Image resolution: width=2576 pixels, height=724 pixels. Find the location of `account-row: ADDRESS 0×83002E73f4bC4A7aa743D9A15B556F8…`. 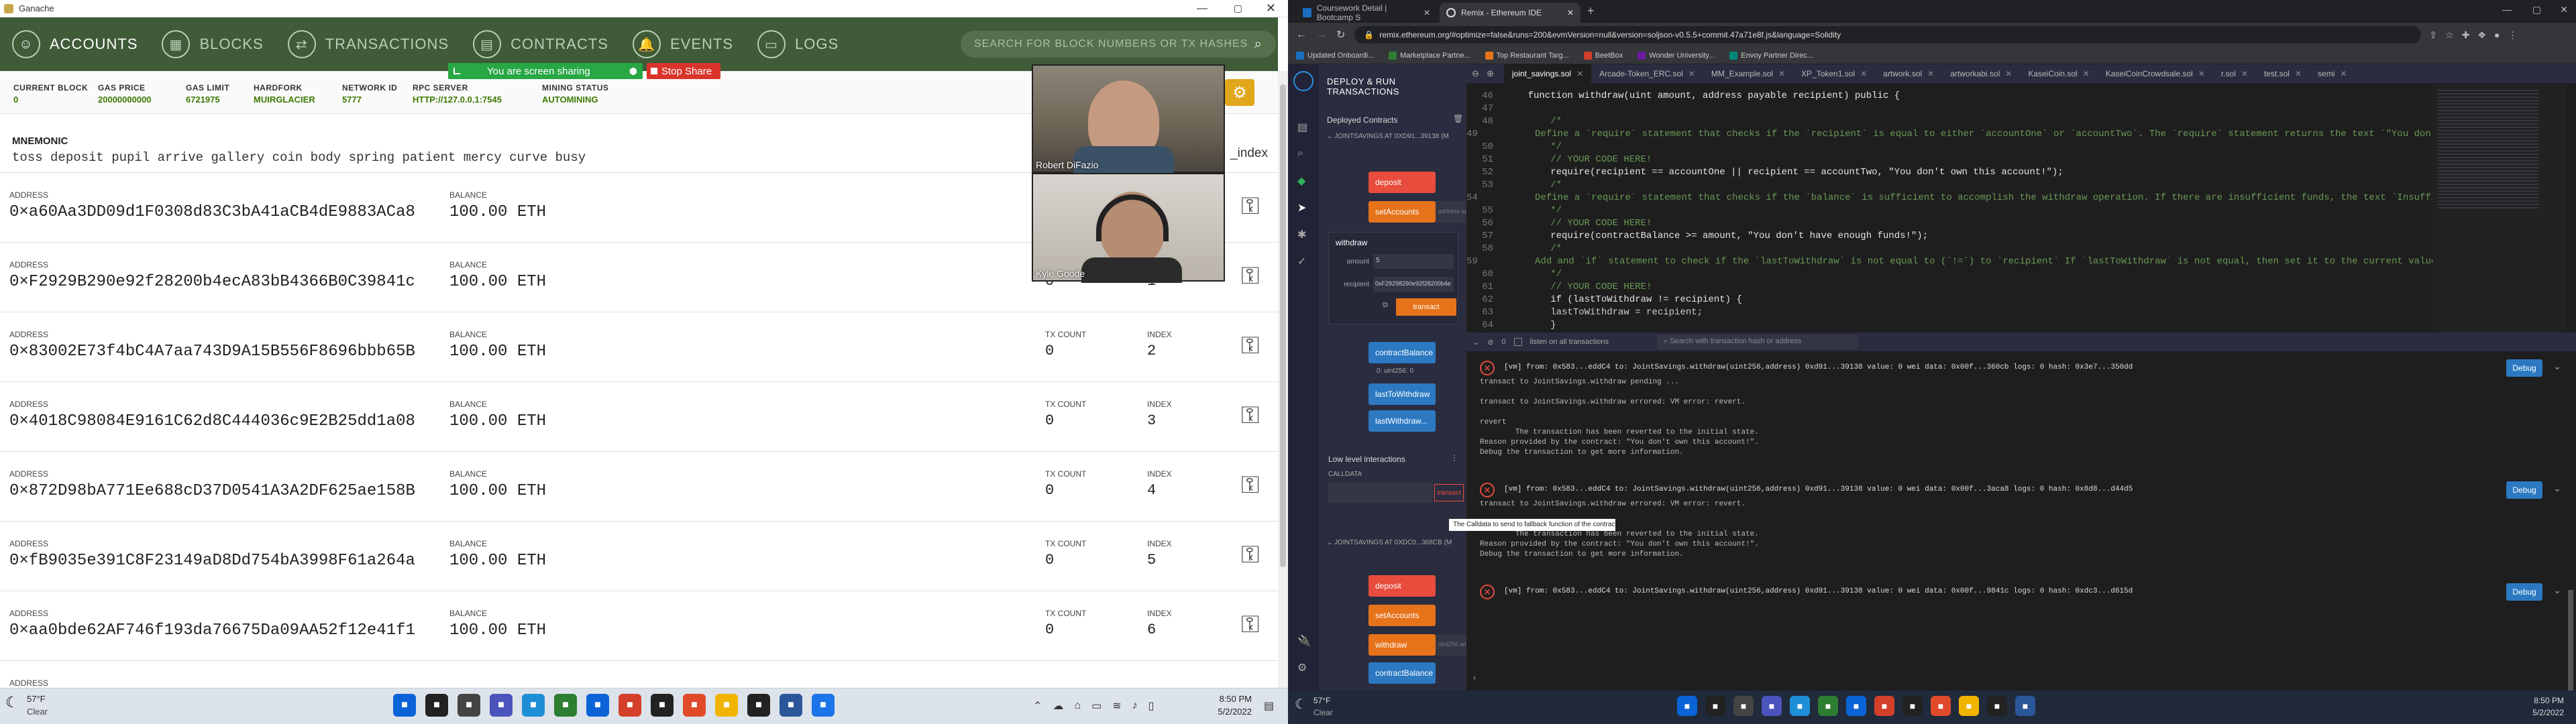

account-row: ADDRESS 0×83002E73f4bC4A7aa743D9A15B556F8… is located at coordinates (639, 347).